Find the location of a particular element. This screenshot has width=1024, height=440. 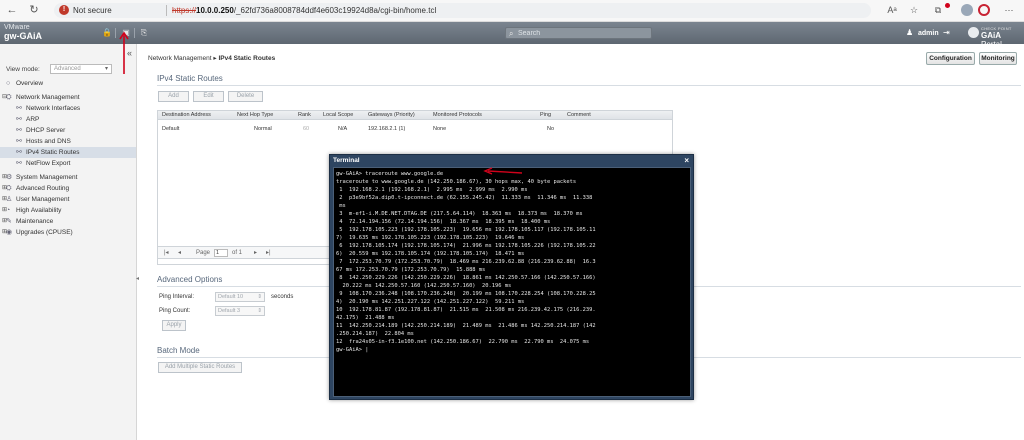

previous-page-icon: ◂ is located at coordinates (179, 253).